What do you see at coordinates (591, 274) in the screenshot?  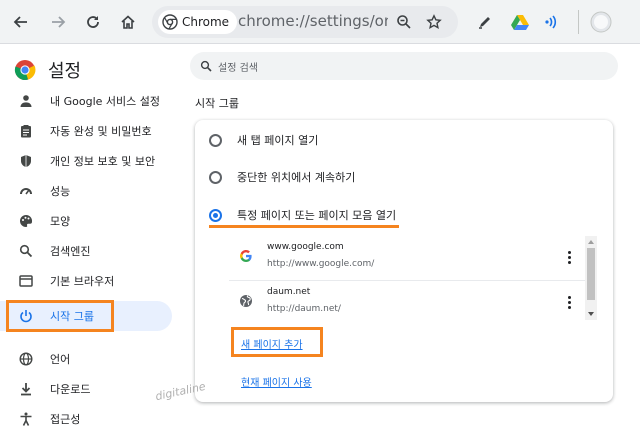 I see `scroll-thumb` at bounding box center [591, 274].